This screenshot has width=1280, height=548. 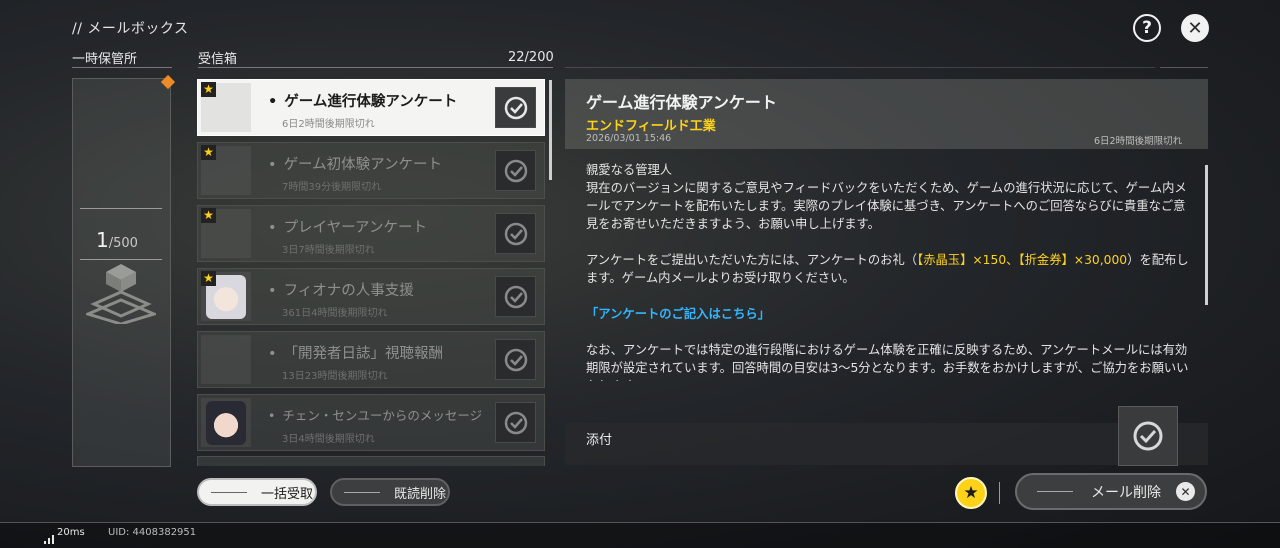 I want to click on storage-count-value: 1, so click(x=102, y=240).